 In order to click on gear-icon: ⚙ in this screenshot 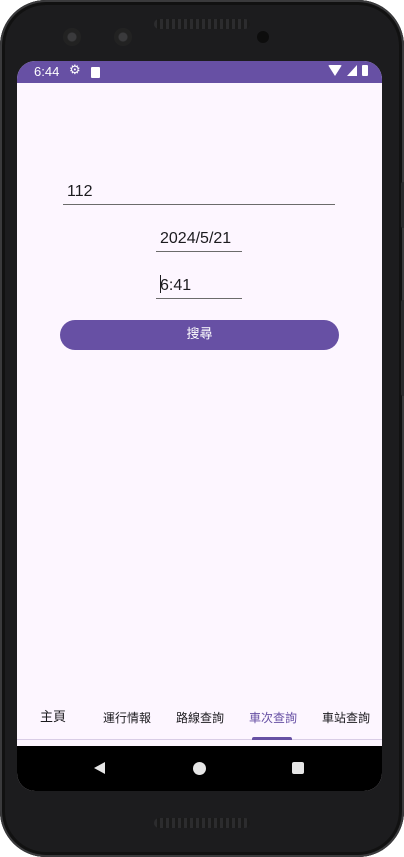, I will do `click(75, 70)`.